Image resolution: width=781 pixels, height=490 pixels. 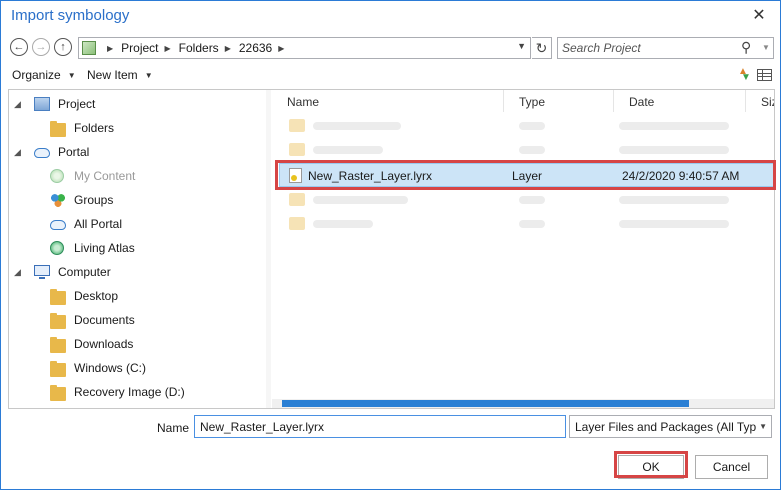 I want to click on tree-item-label: Portal, so click(x=74, y=152).